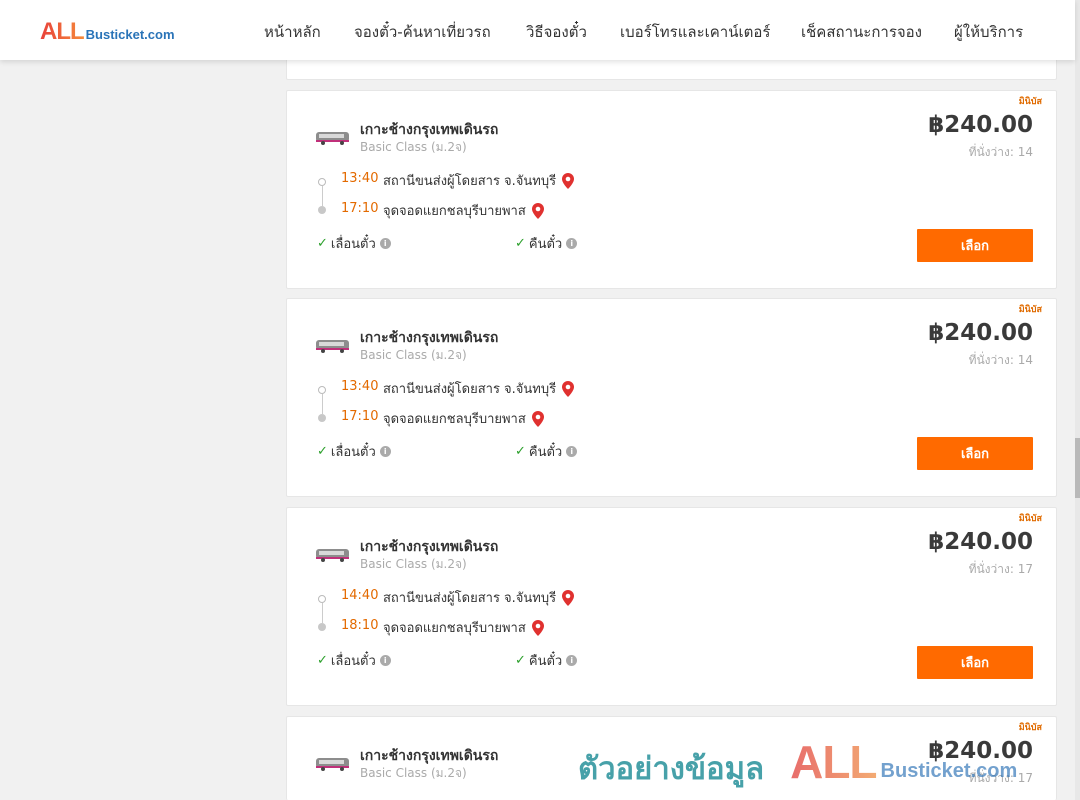 The height and width of the screenshot is (800, 1080). What do you see at coordinates (360, 595) in the screenshot?
I see `departure-time: 14:40` at bounding box center [360, 595].